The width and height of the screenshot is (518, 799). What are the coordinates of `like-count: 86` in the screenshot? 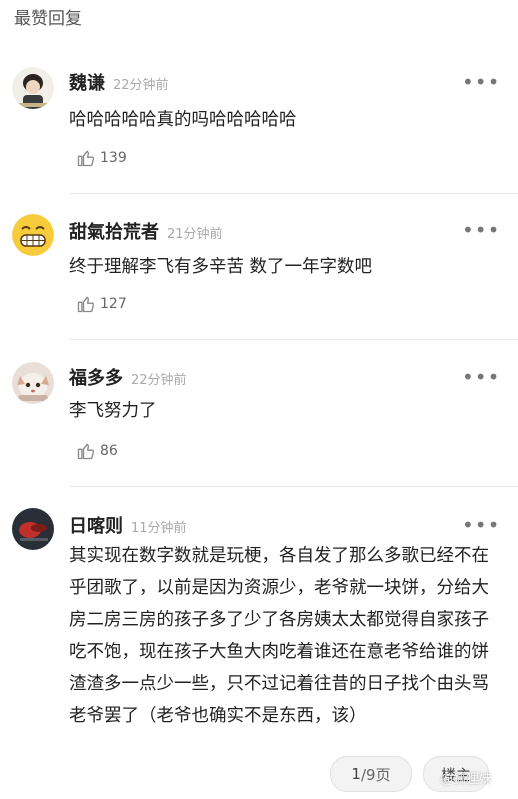 It's located at (109, 451).